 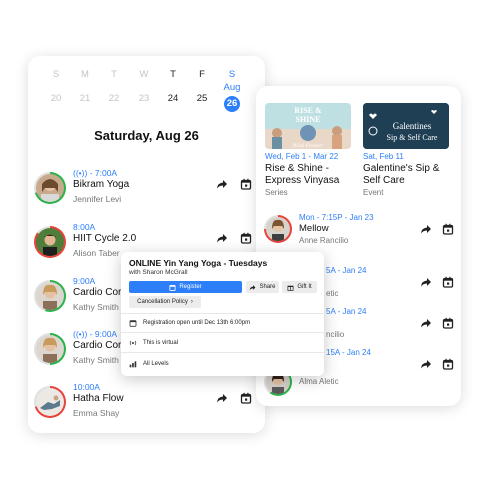 I want to click on day-number: 25, so click(x=202, y=98).